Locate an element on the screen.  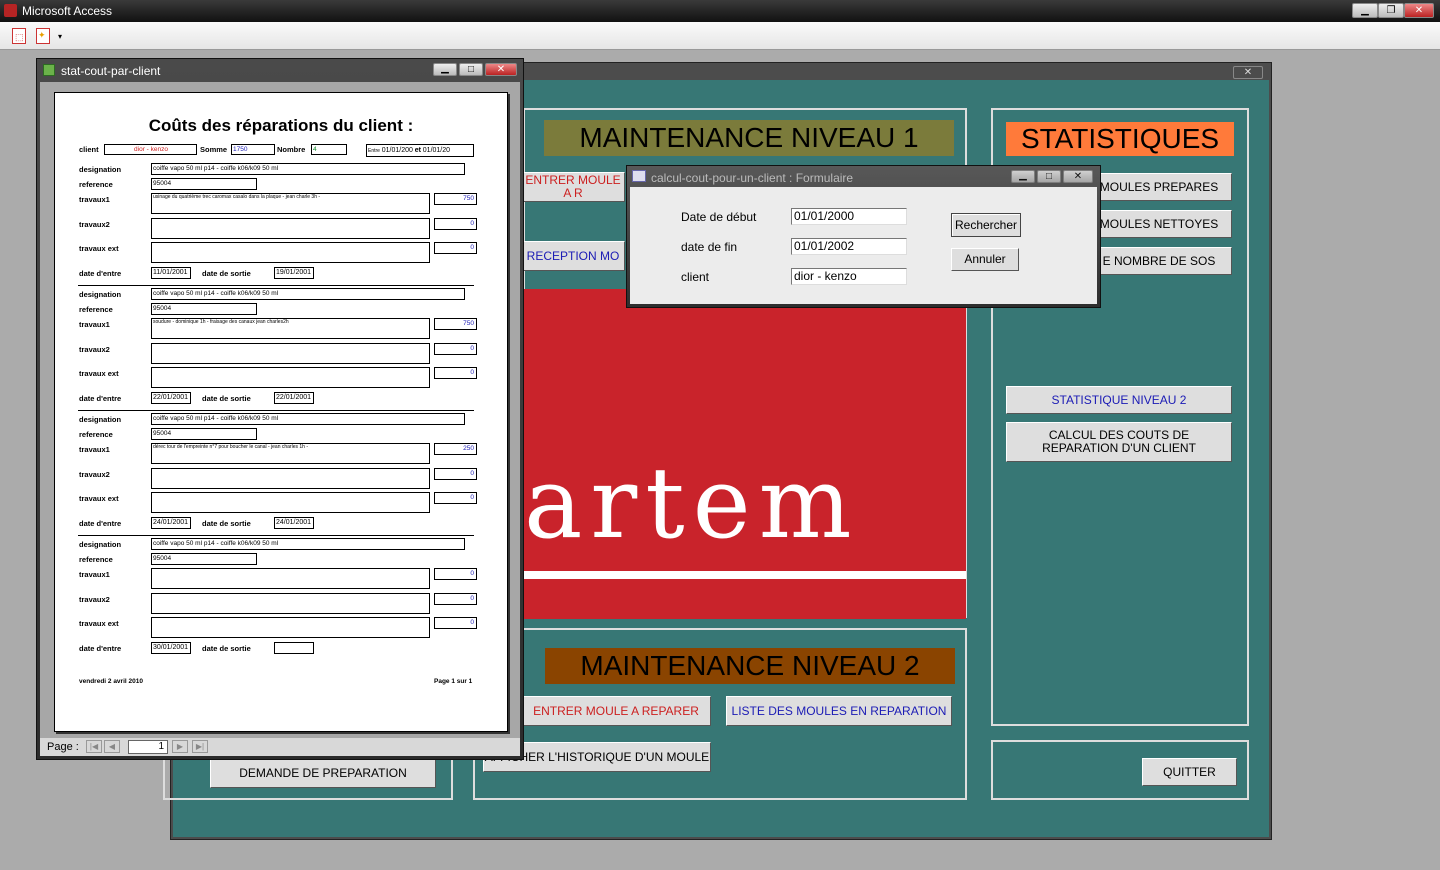
main-close-button: ✕ is located at coordinates (1248, 72).